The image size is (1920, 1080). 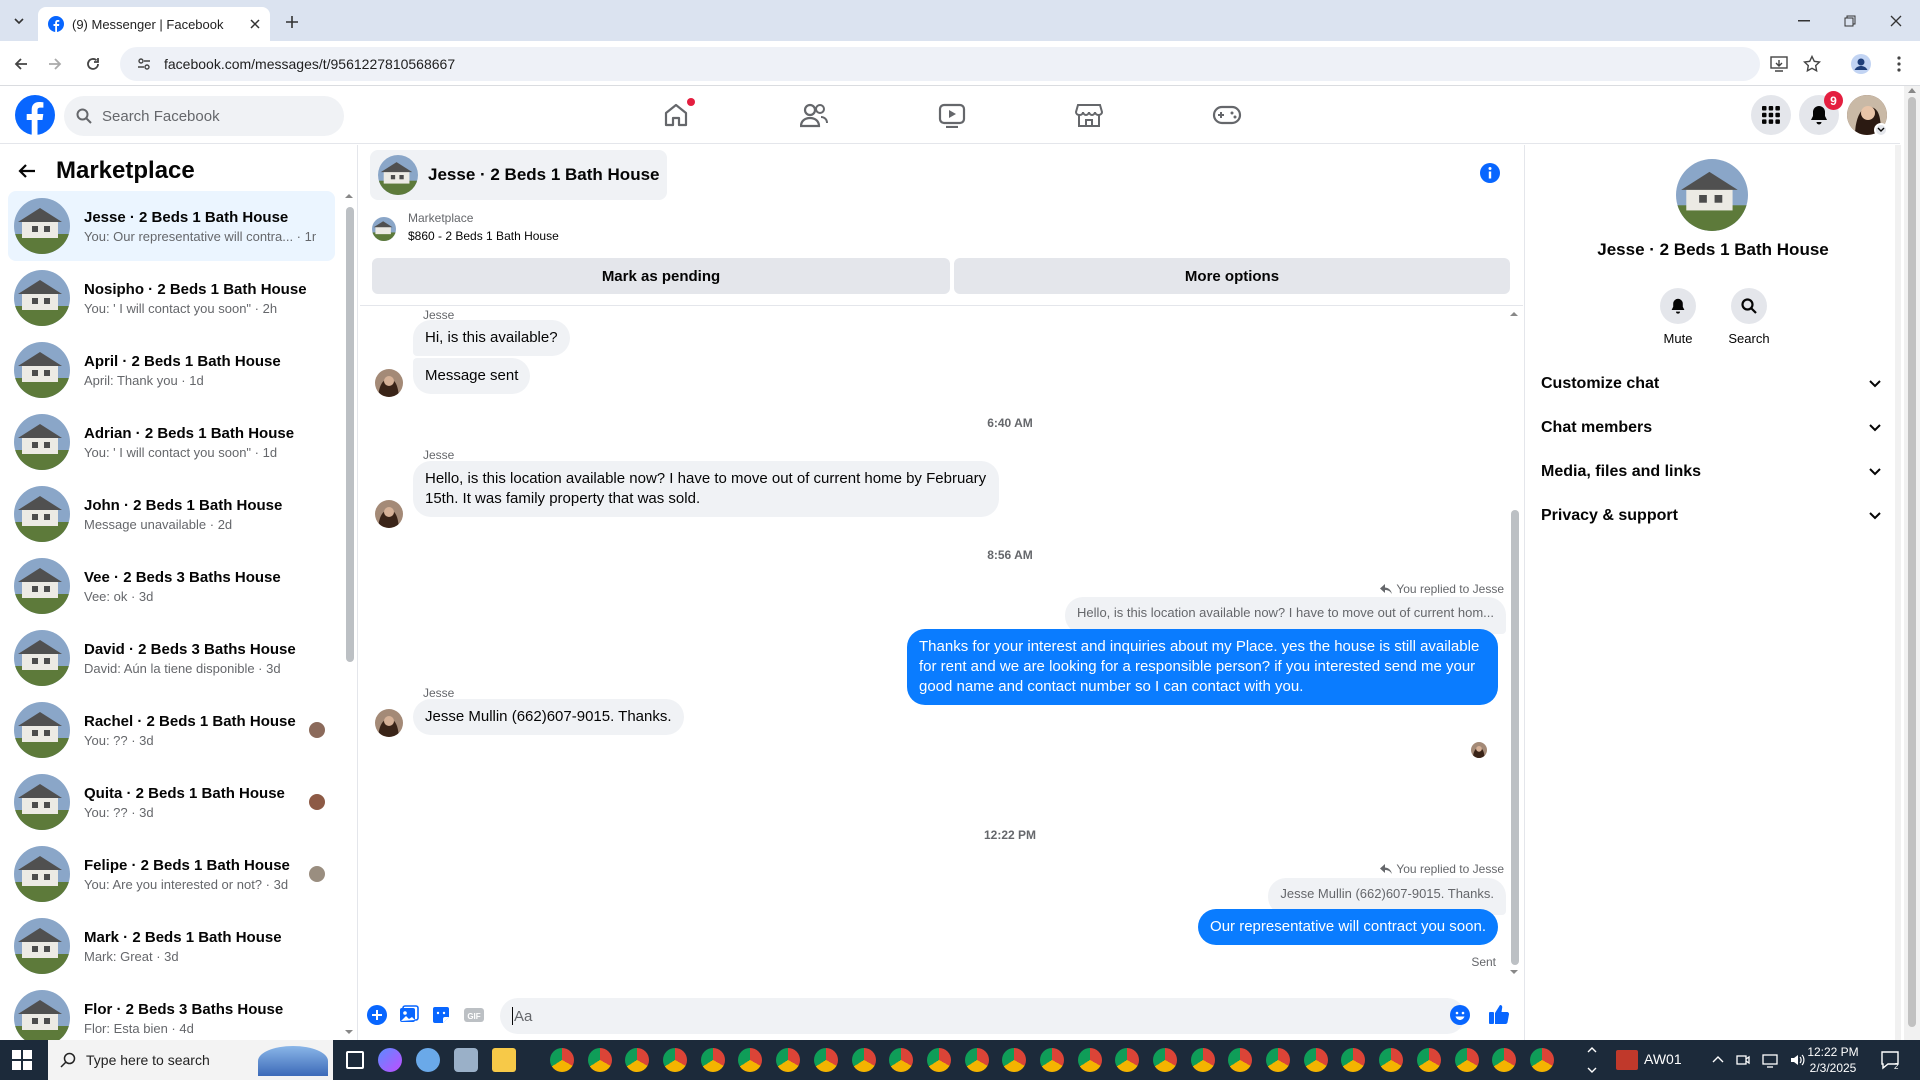 I want to click on menu-grid-button, so click(x=1771, y=115).